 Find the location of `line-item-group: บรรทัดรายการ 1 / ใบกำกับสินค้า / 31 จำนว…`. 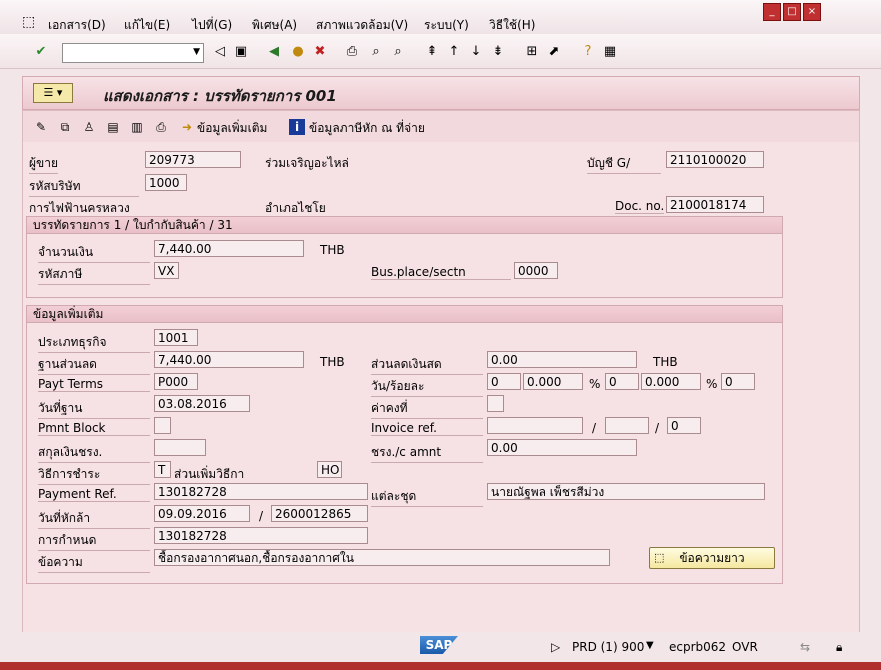

line-item-group: บรรทัดรายการ 1 / ใบกำกับสินค้า / 31 จำนว… is located at coordinates (404, 257).